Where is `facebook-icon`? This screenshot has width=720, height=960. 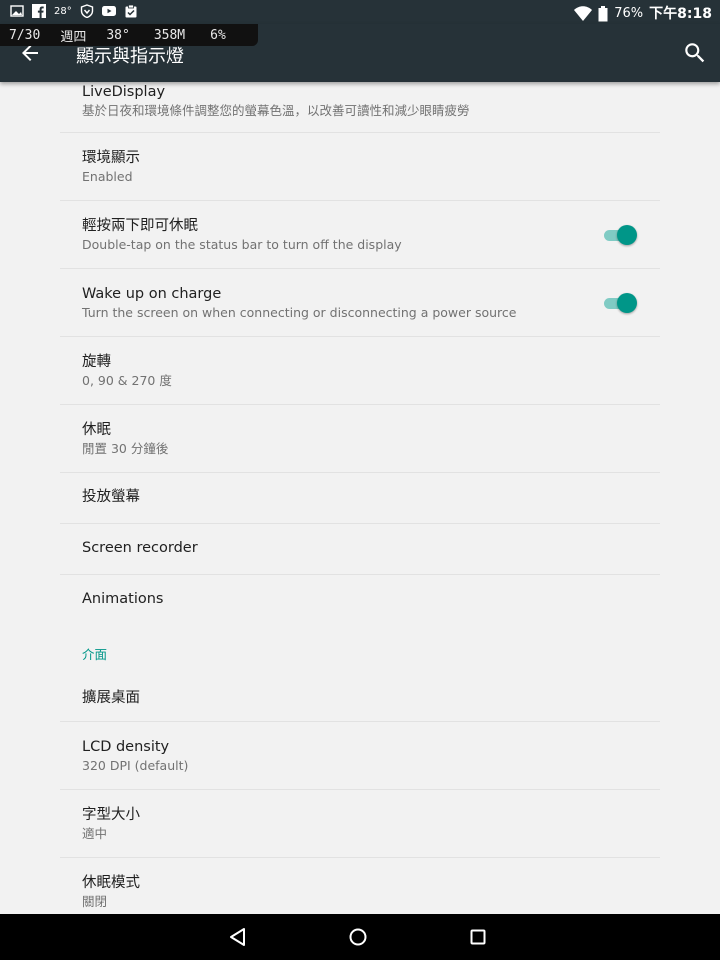 facebook-icon is located at coordinates (39, 11).